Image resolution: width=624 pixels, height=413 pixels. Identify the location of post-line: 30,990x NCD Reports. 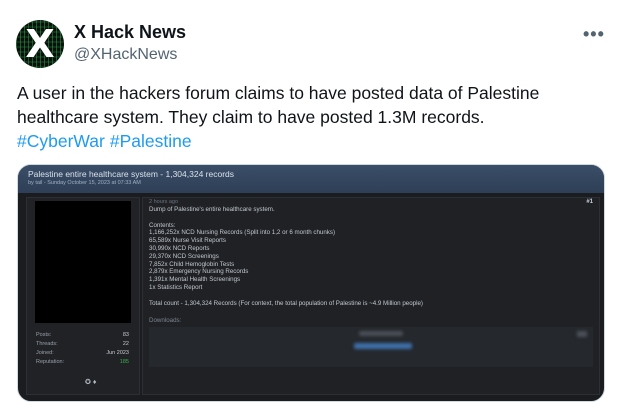
(179, 248).